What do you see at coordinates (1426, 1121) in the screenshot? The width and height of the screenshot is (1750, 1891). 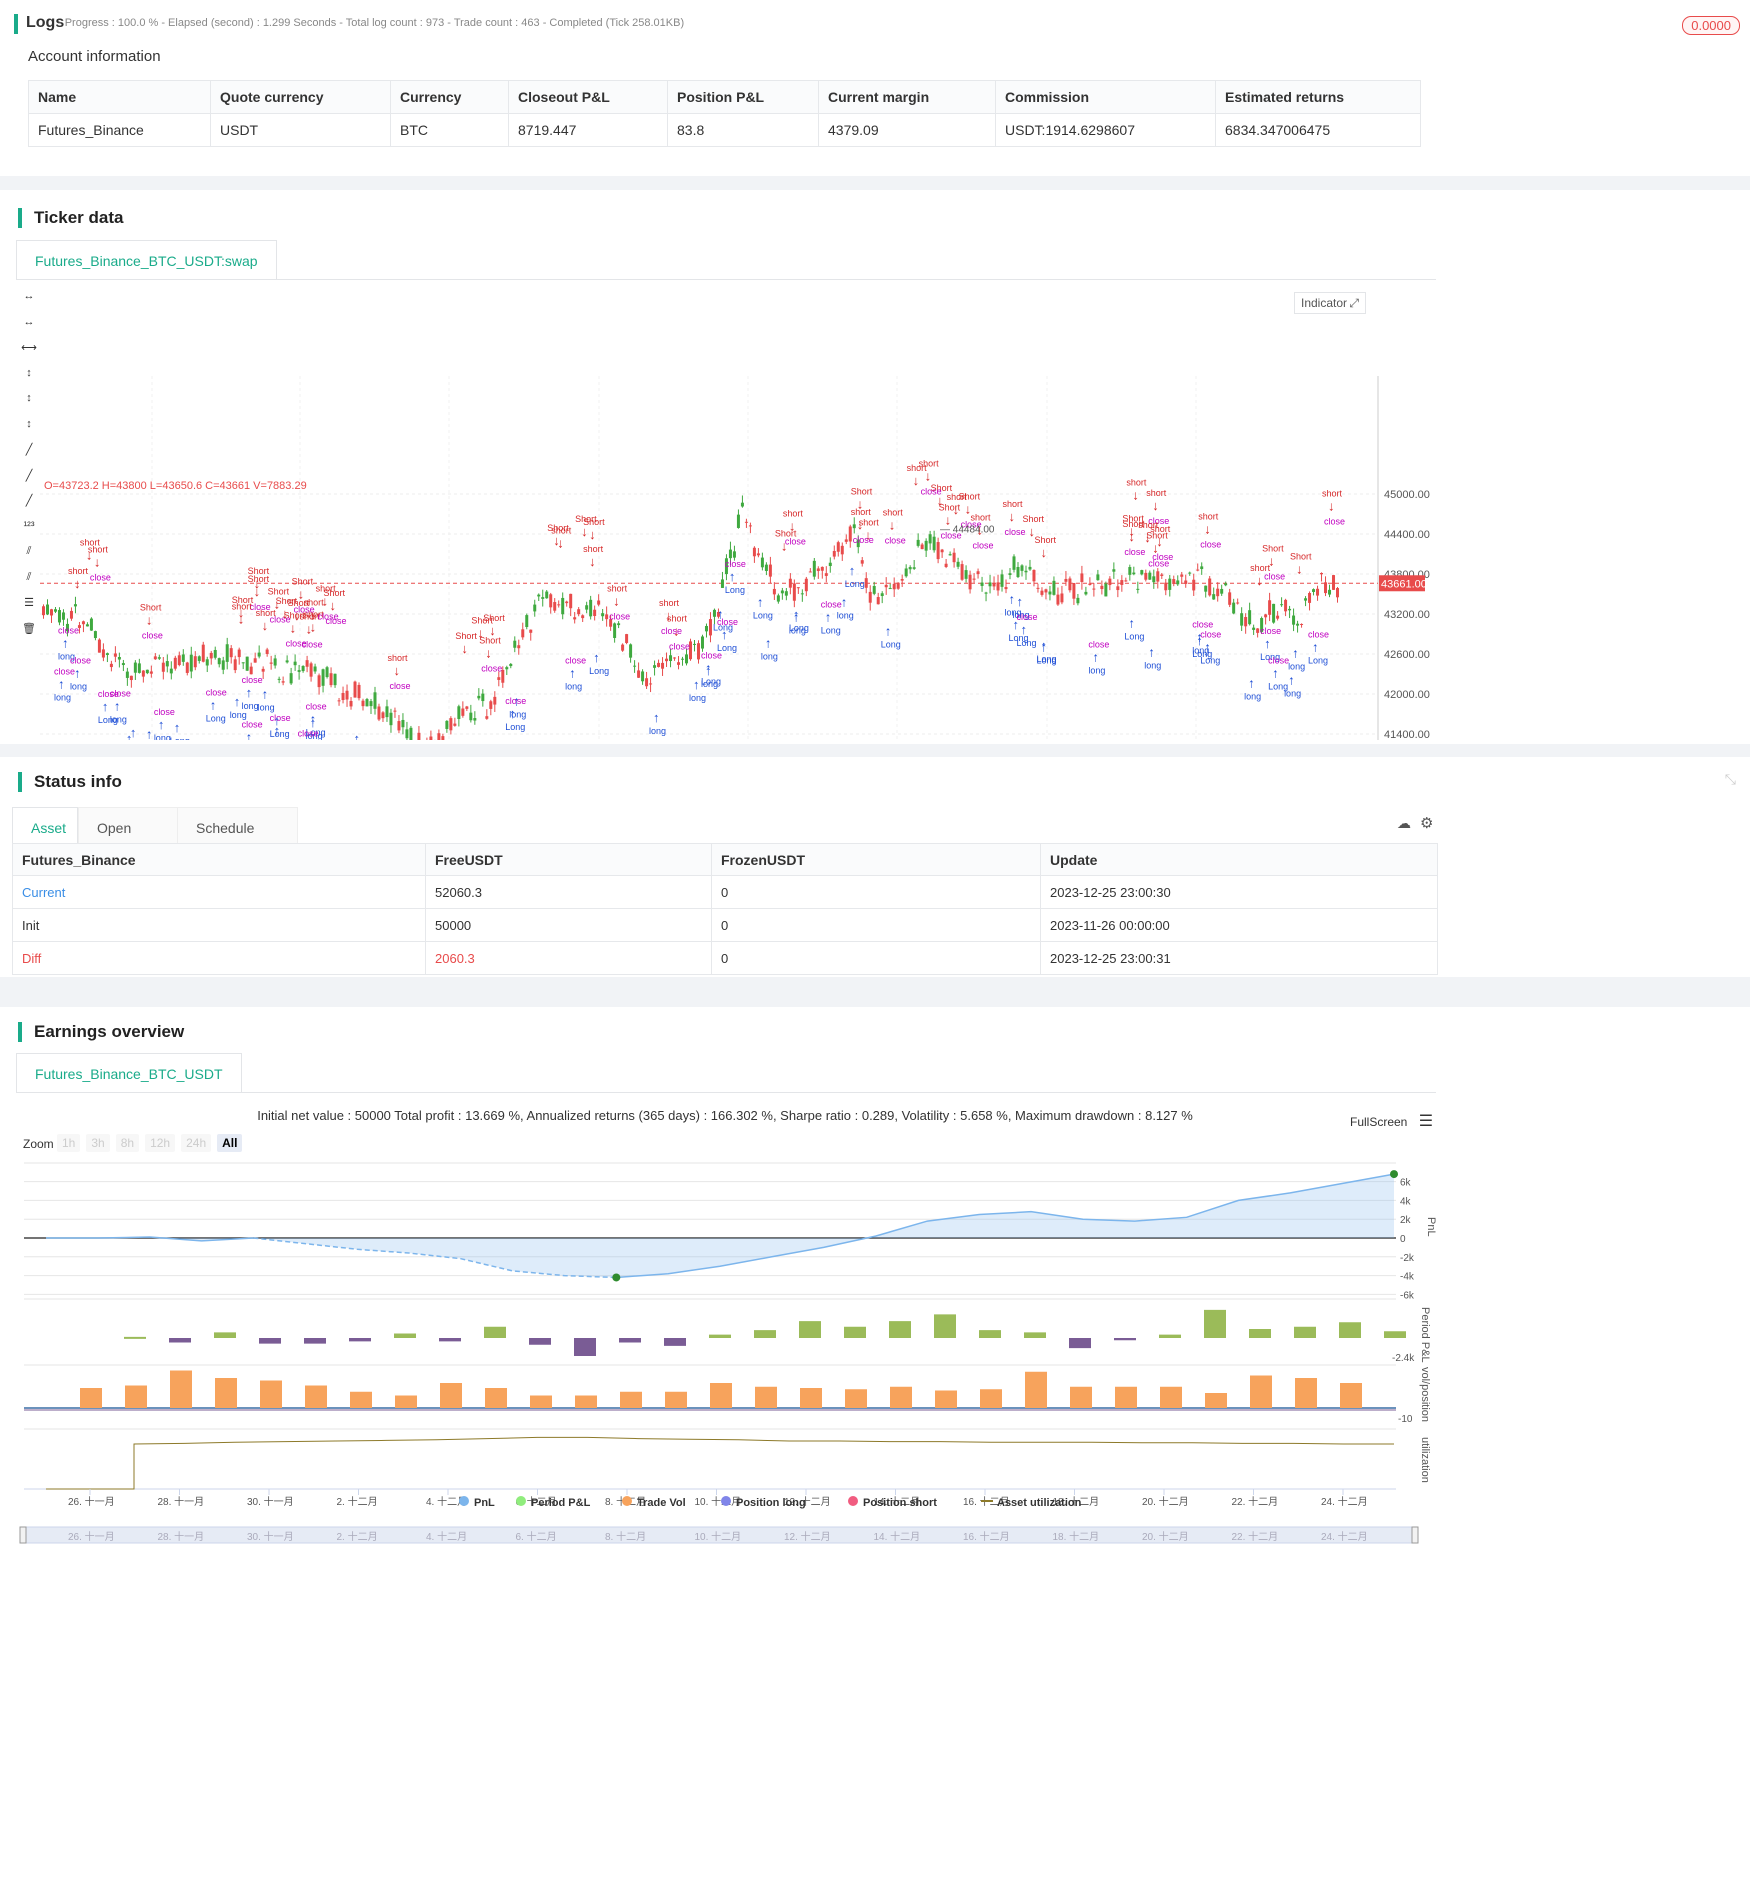 I see `menu-icon: ☰` at bounding box center [1426, 1121].